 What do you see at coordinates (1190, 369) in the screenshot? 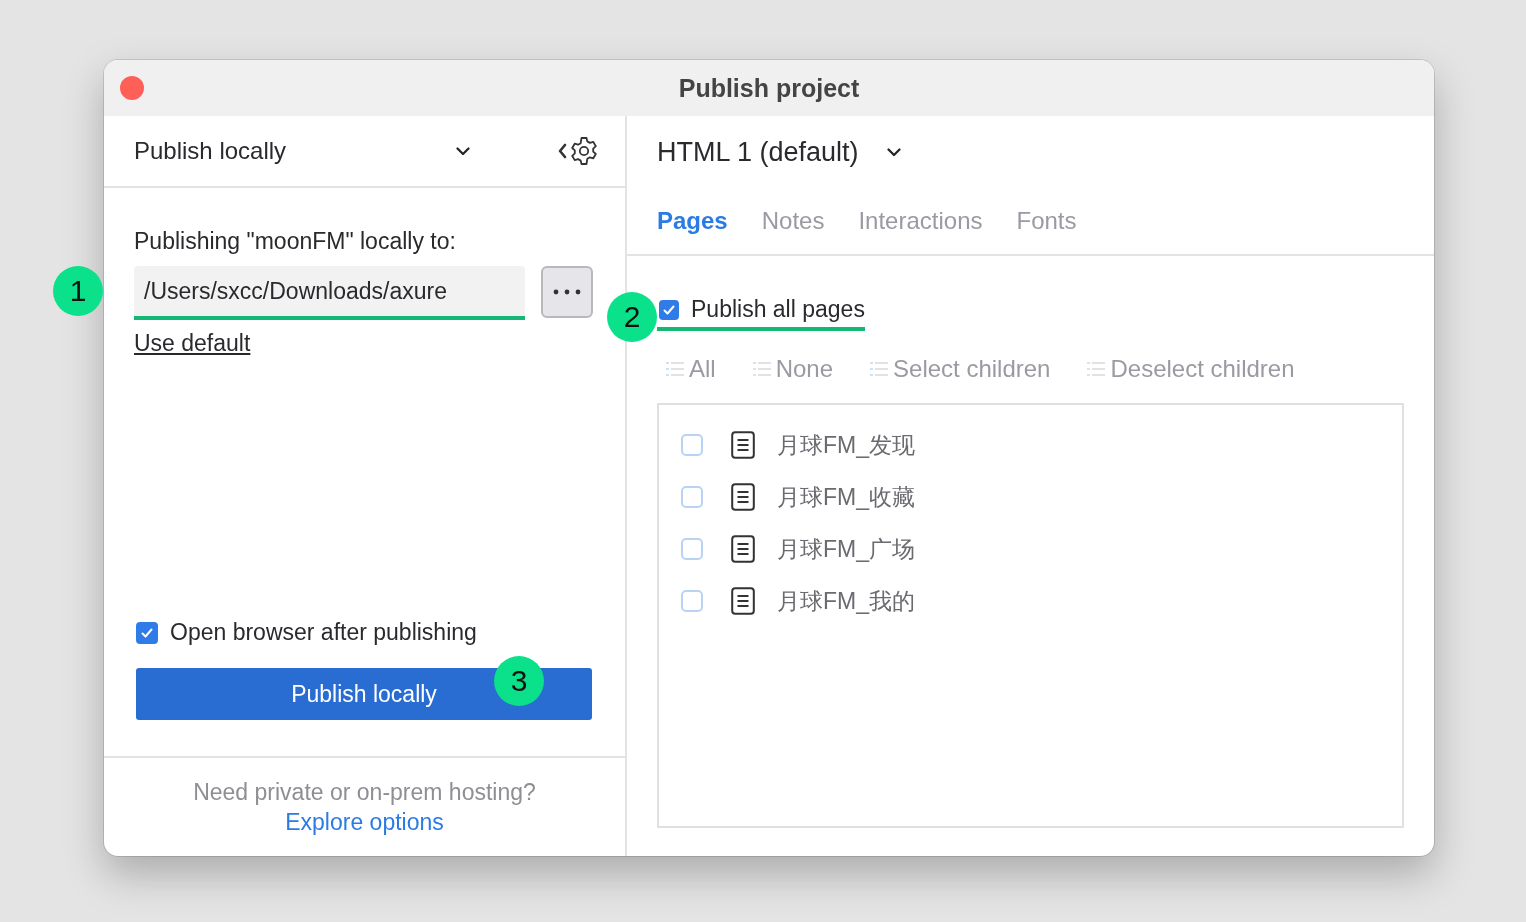
I see `selection-button: Deselect children` at bounding box center [1190, 369].